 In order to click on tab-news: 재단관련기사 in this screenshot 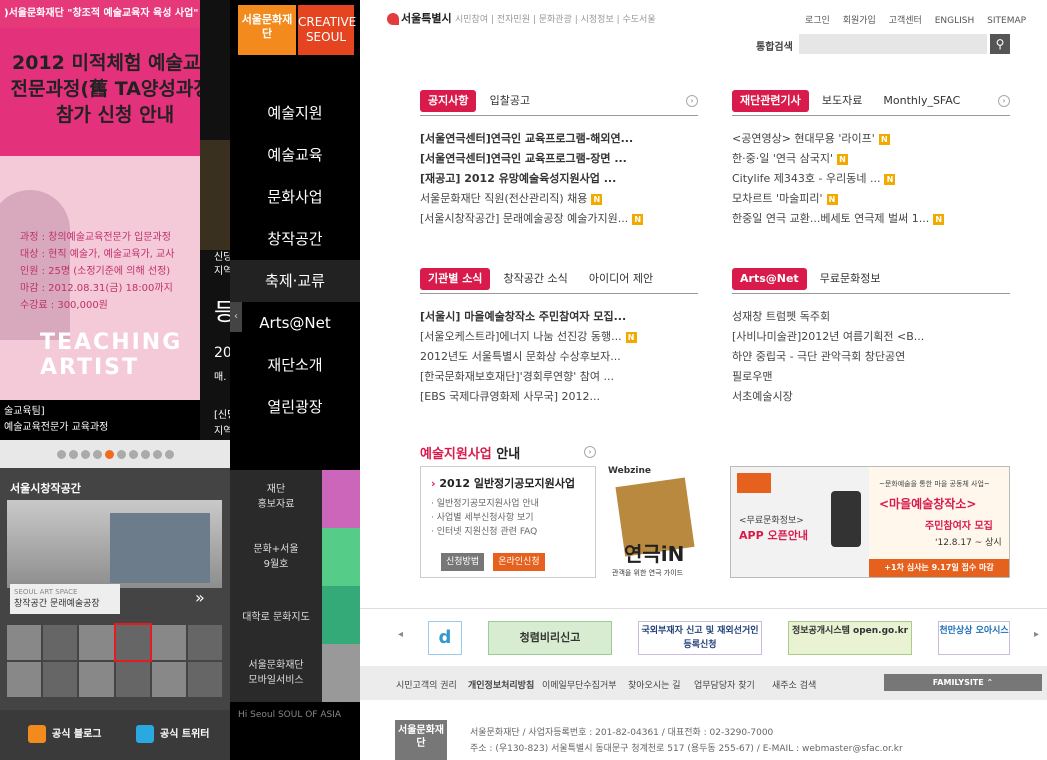, I will do `click(770, 101)`.